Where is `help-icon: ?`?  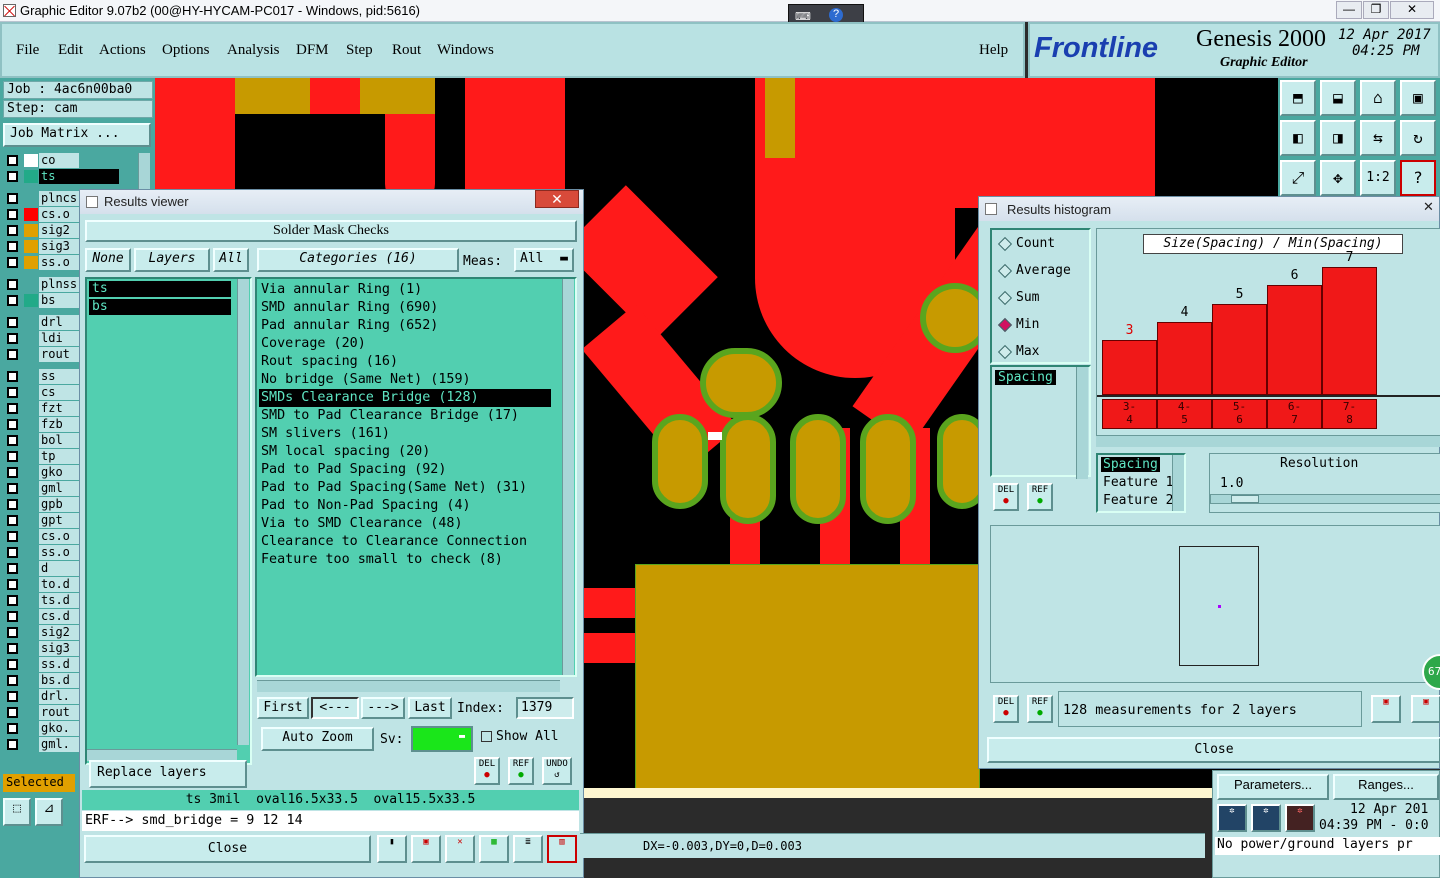
help-icon: ? is located at coordinates (1418, 178).